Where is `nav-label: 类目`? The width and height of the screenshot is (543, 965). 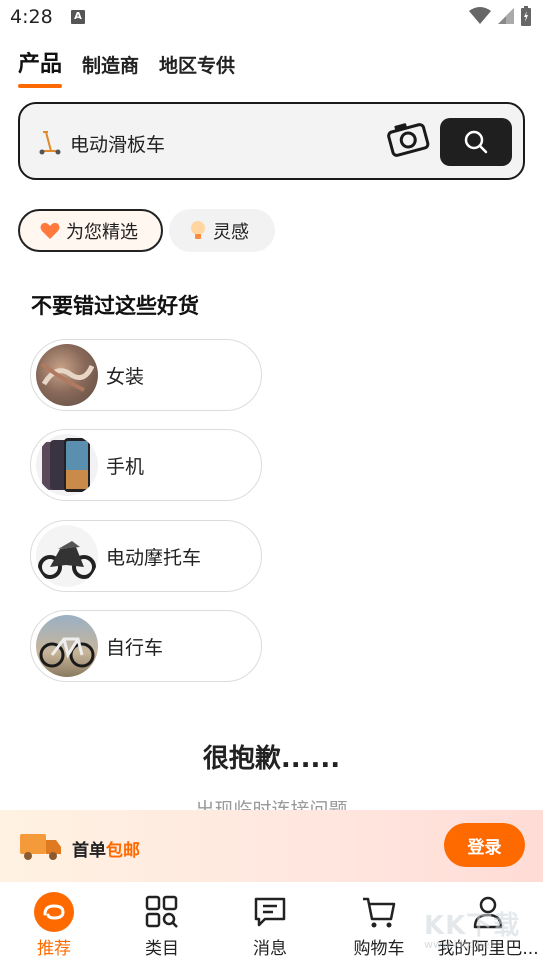 nav-label: 类目 is located at coordinates (162, 949).